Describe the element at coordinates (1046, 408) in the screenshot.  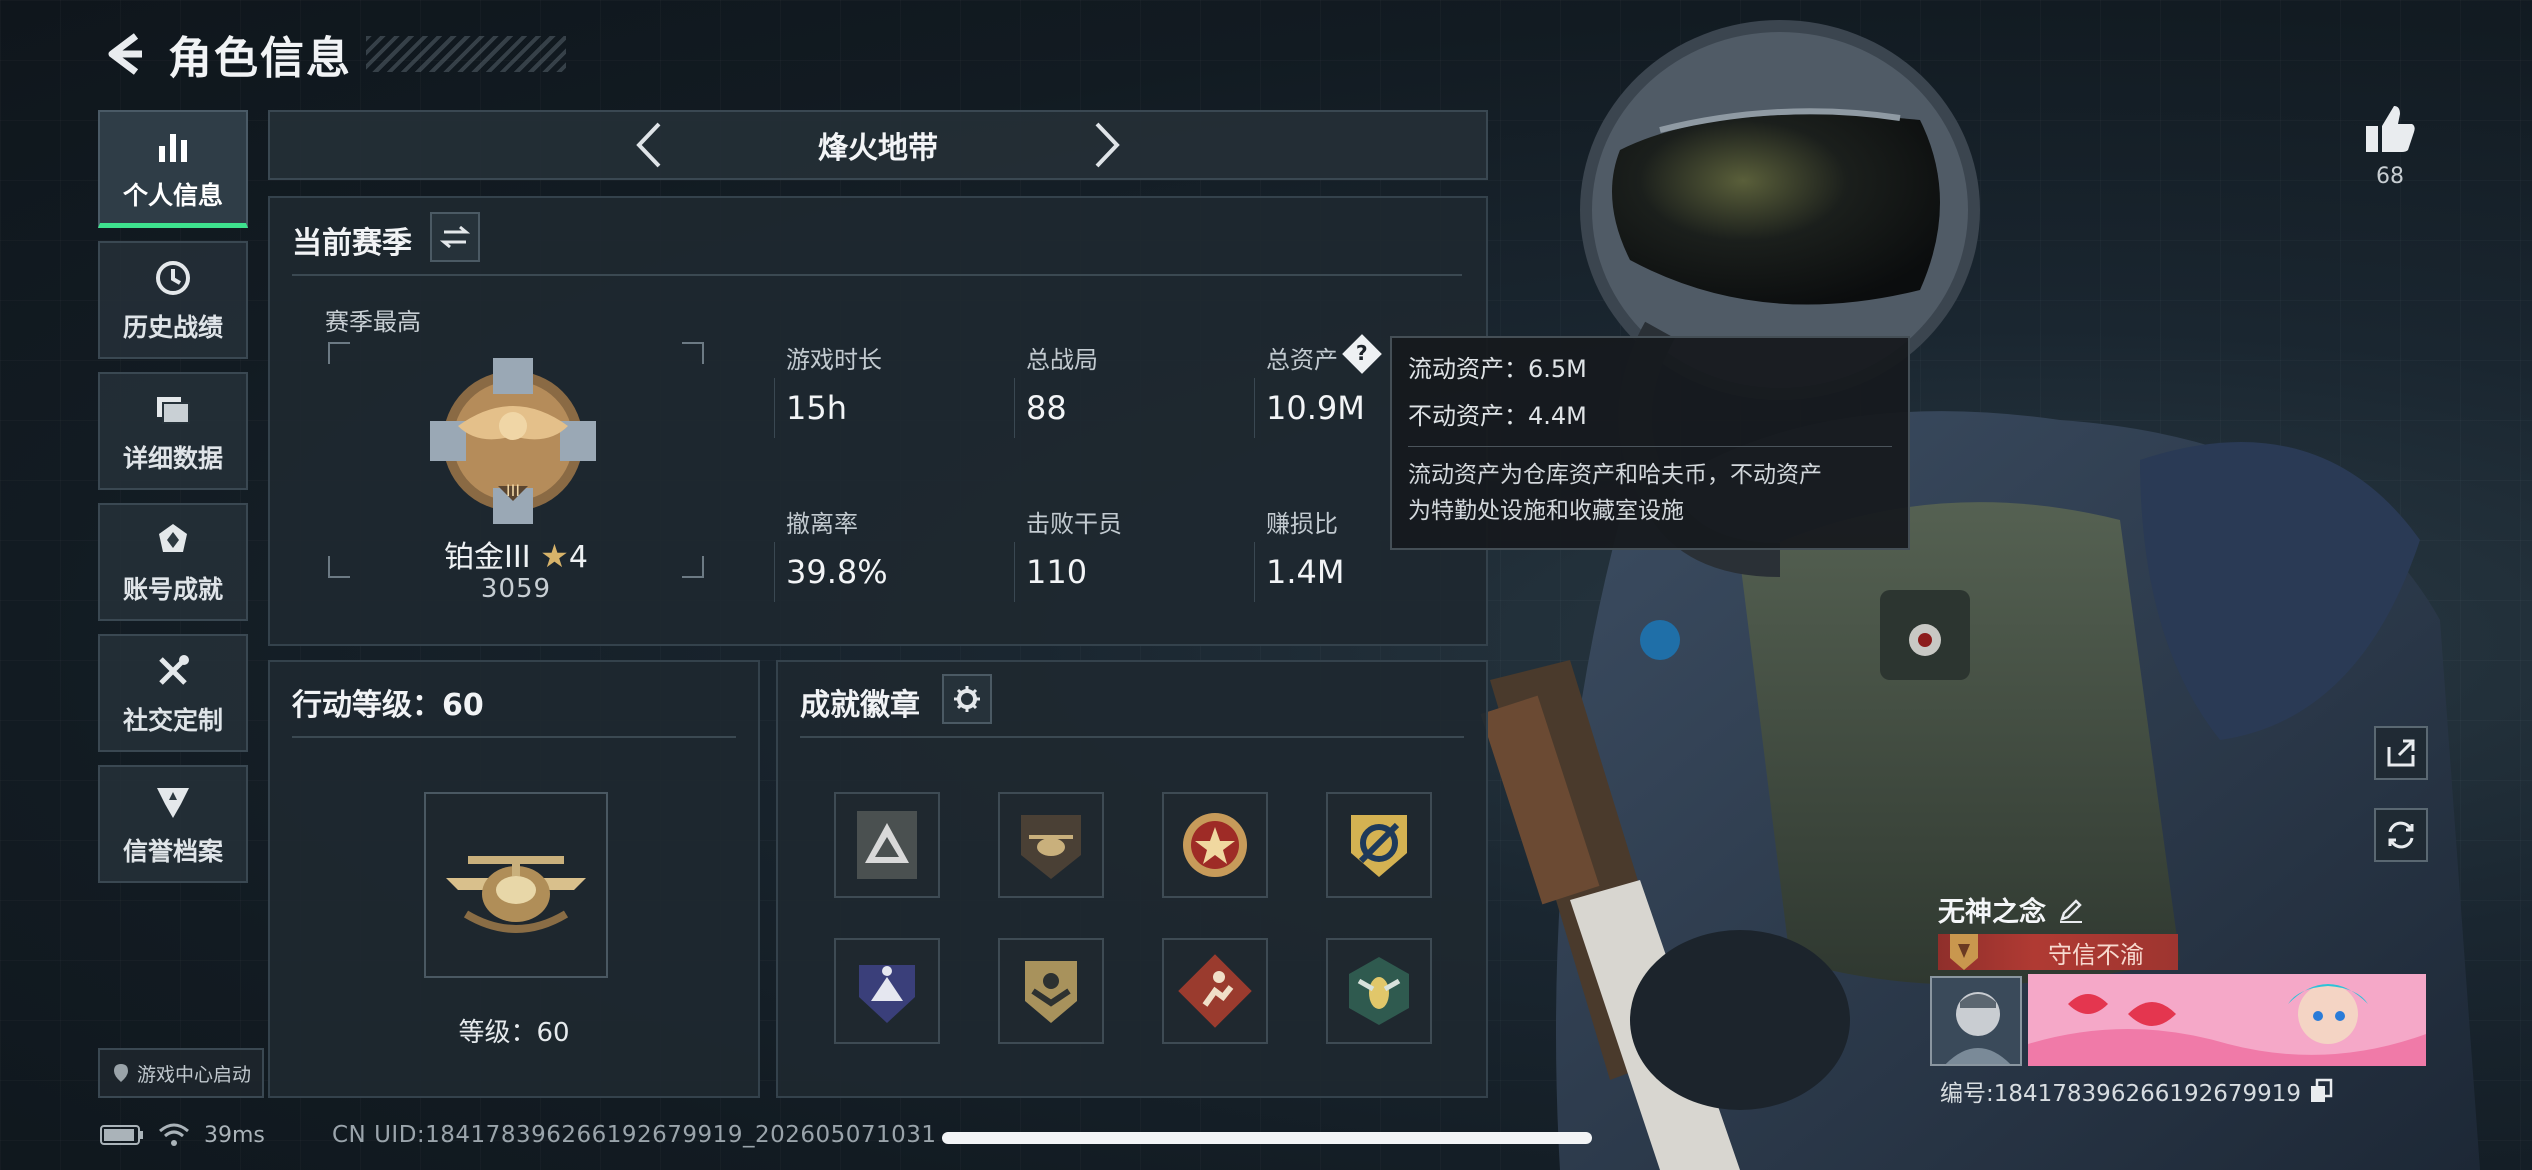
I see `stat-value: 88` at that location.